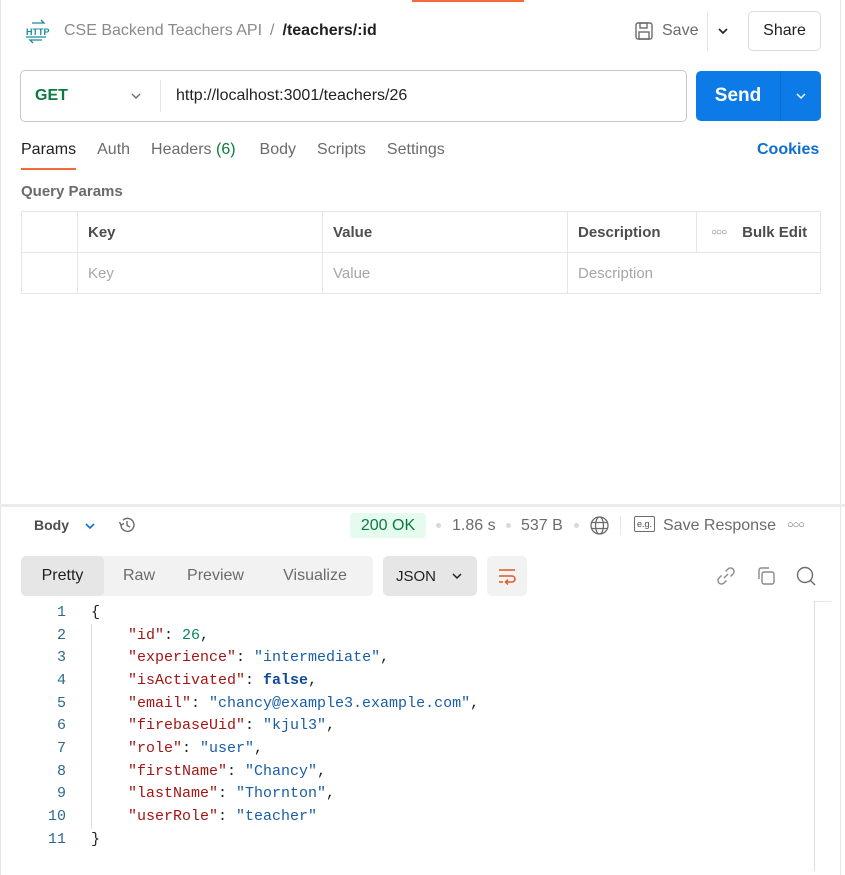  I want to click on column-header-value: Value, so click(445, 232).